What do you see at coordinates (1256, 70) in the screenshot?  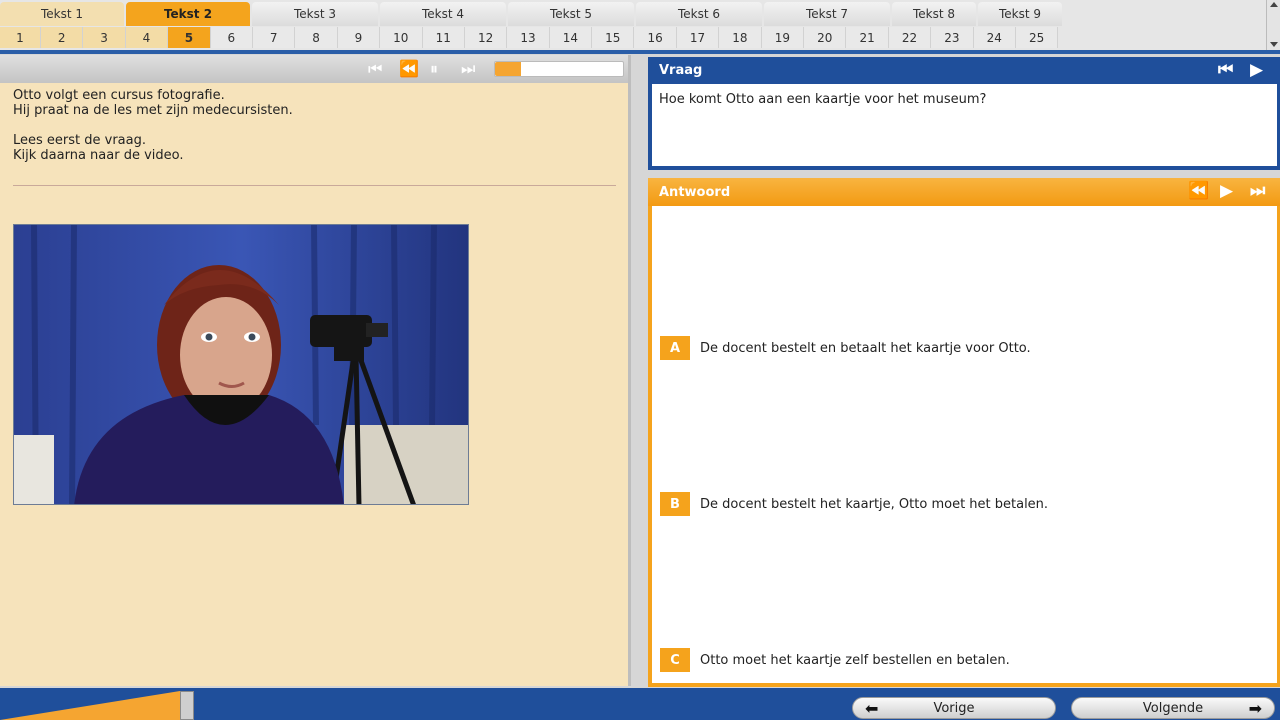 I see `question-audio-play-icon: ▶` at bounding box center [1256, 70].